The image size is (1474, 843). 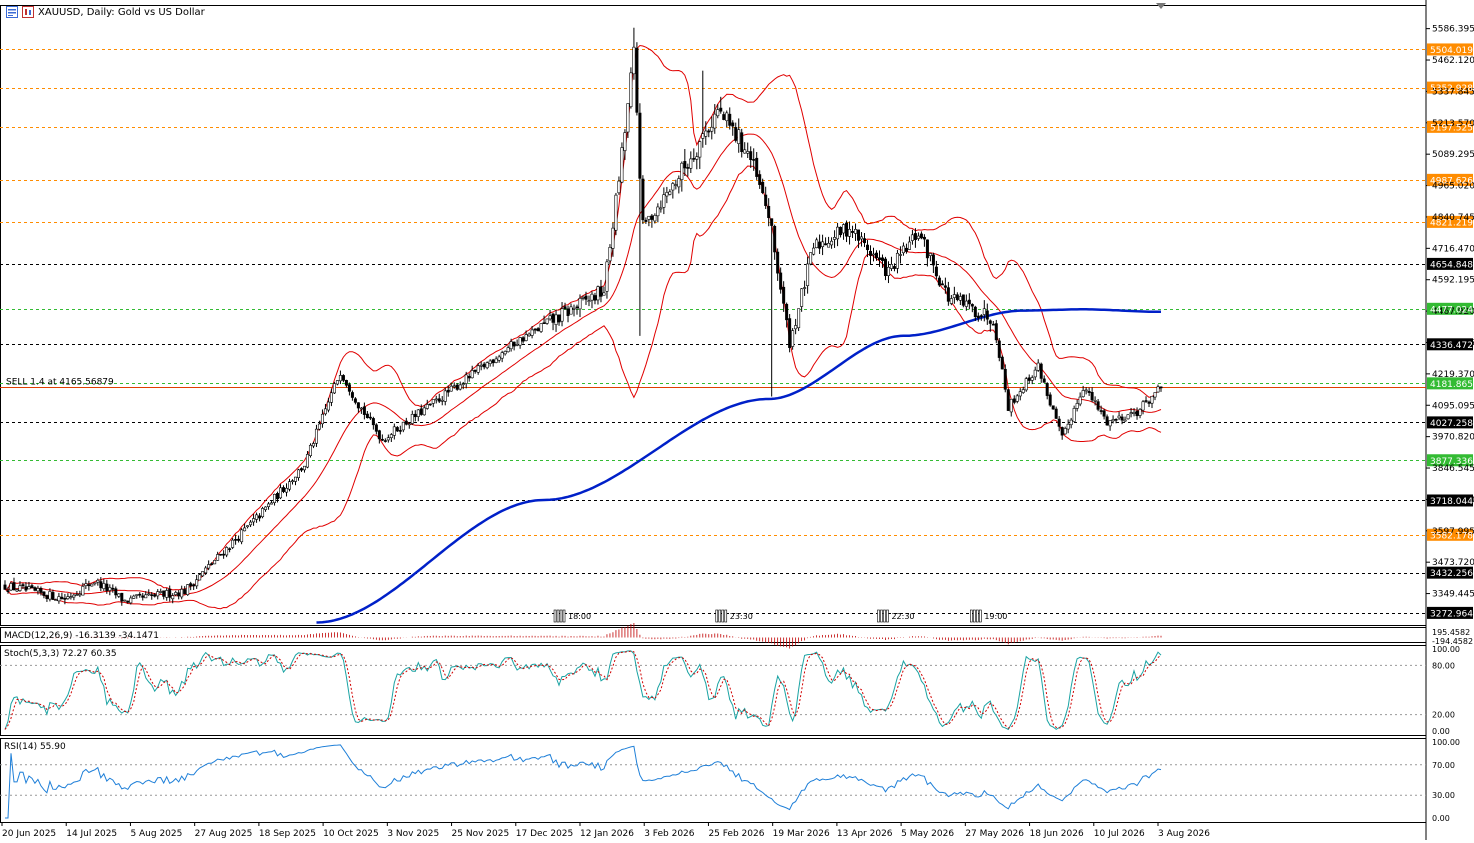 I want to click on time-label: 18 Jun 2026, so click(x=1057, y=834).